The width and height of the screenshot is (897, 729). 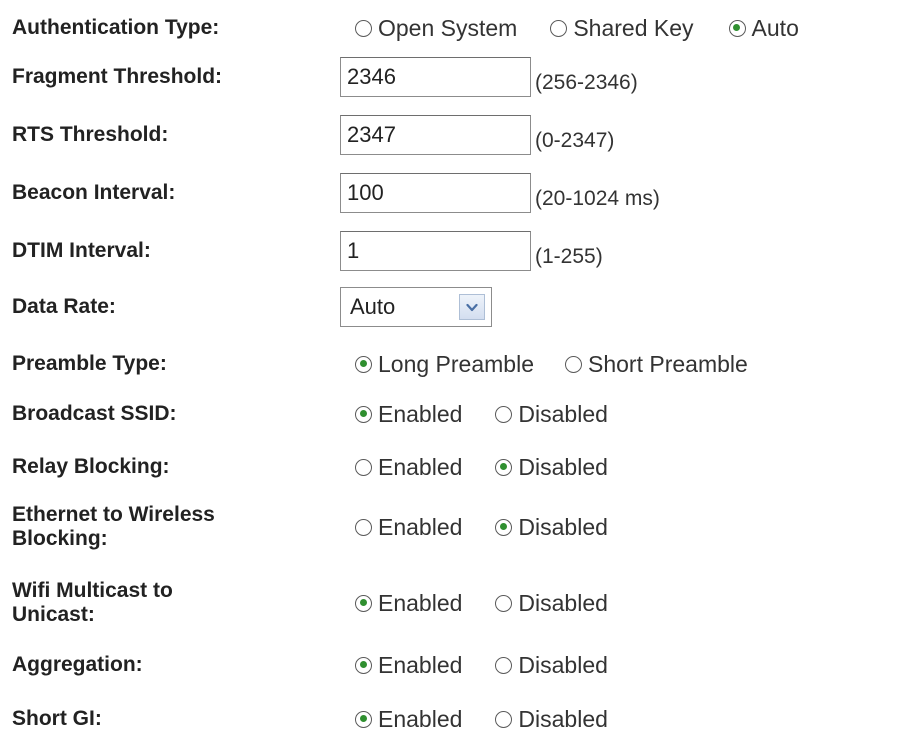 What do you see at coordinates (435, 77) in the screenshot?
I see `fragment-threshold-input: 2346` at bounding box center [435, 77].